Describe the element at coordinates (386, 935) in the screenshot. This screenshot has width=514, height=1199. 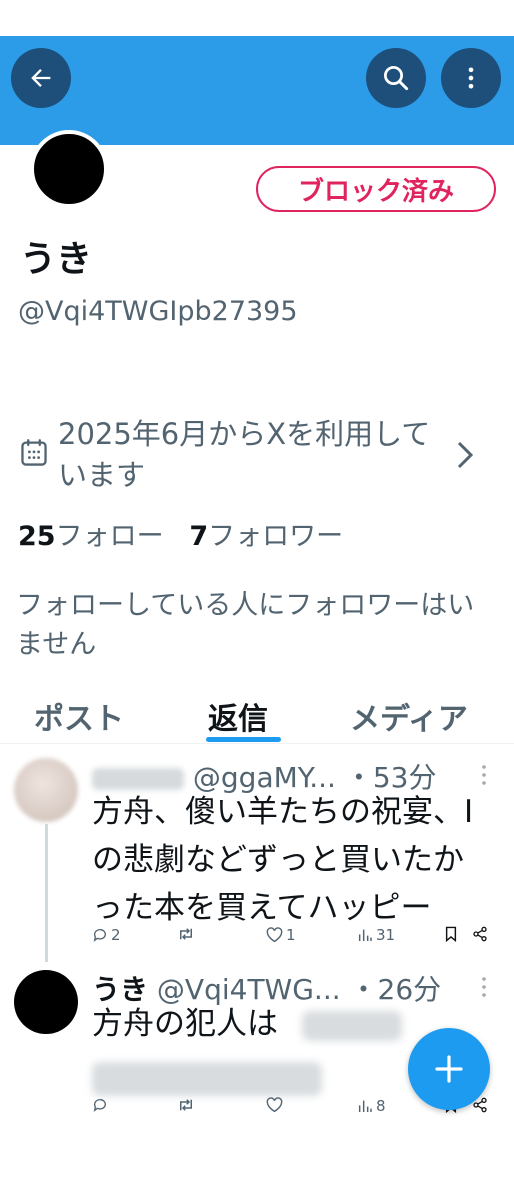
I see `views-count: 31` at that location.